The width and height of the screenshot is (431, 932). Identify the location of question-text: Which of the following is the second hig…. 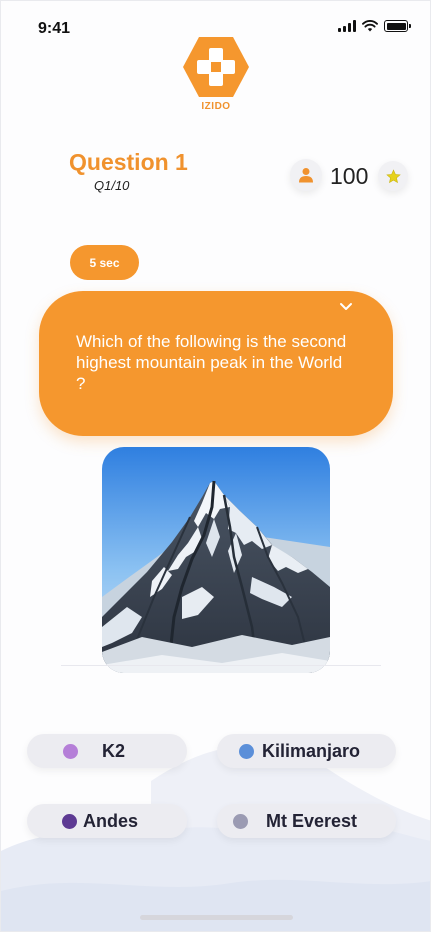
(211, 362).